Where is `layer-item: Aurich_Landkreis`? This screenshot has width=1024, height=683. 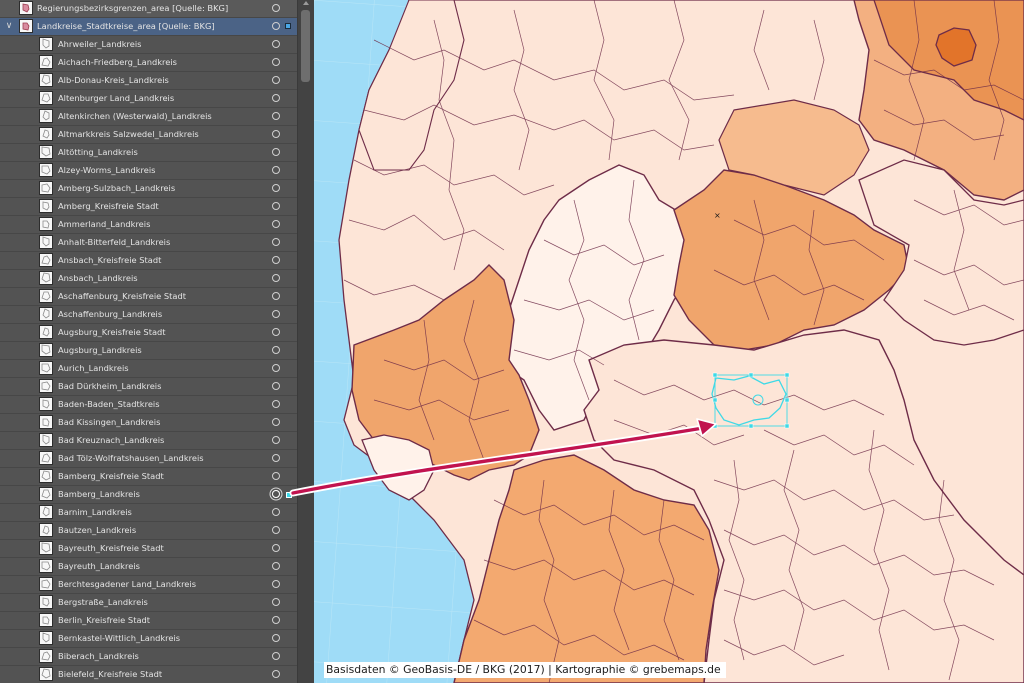
layer-item: Aurich_Landkreis is located at coordinates (148, 369).